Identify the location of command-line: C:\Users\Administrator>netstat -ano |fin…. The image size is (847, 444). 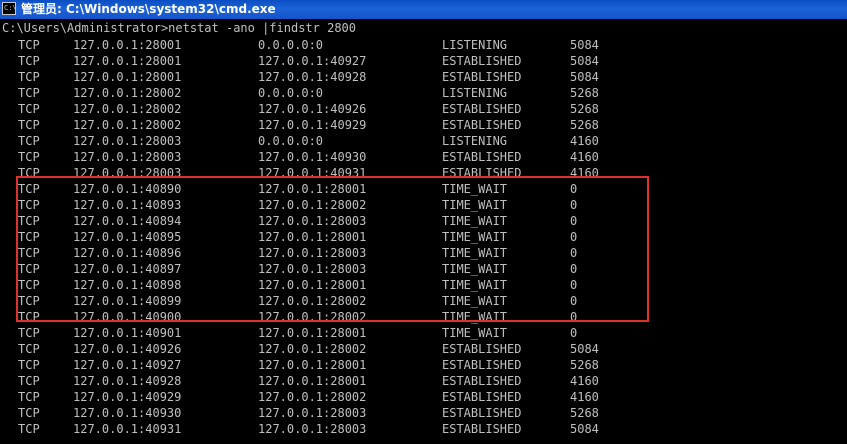
(179, 28).